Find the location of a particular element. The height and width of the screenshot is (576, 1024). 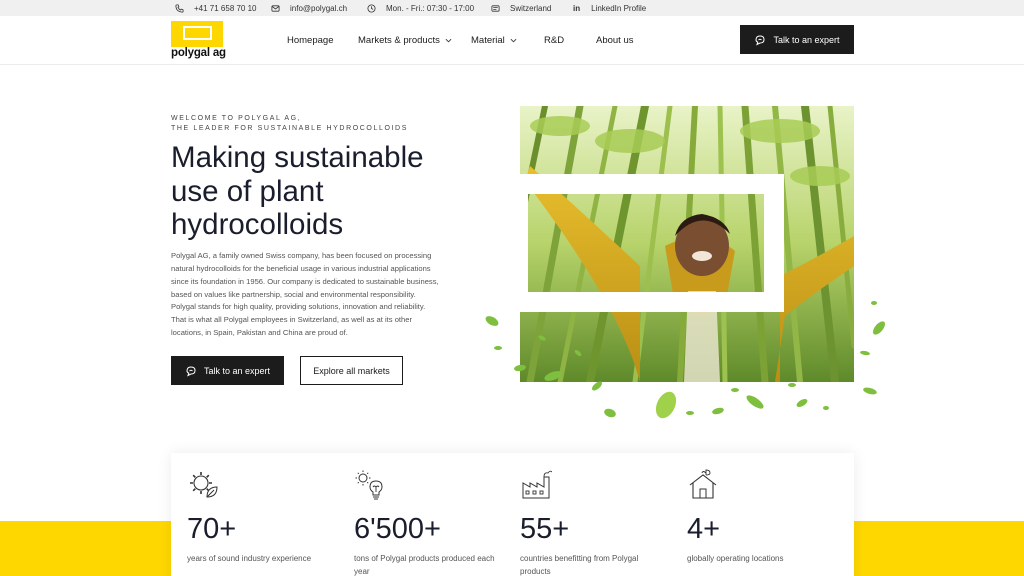

nav-homepage: Homepage is located at coordinates (310, 40).